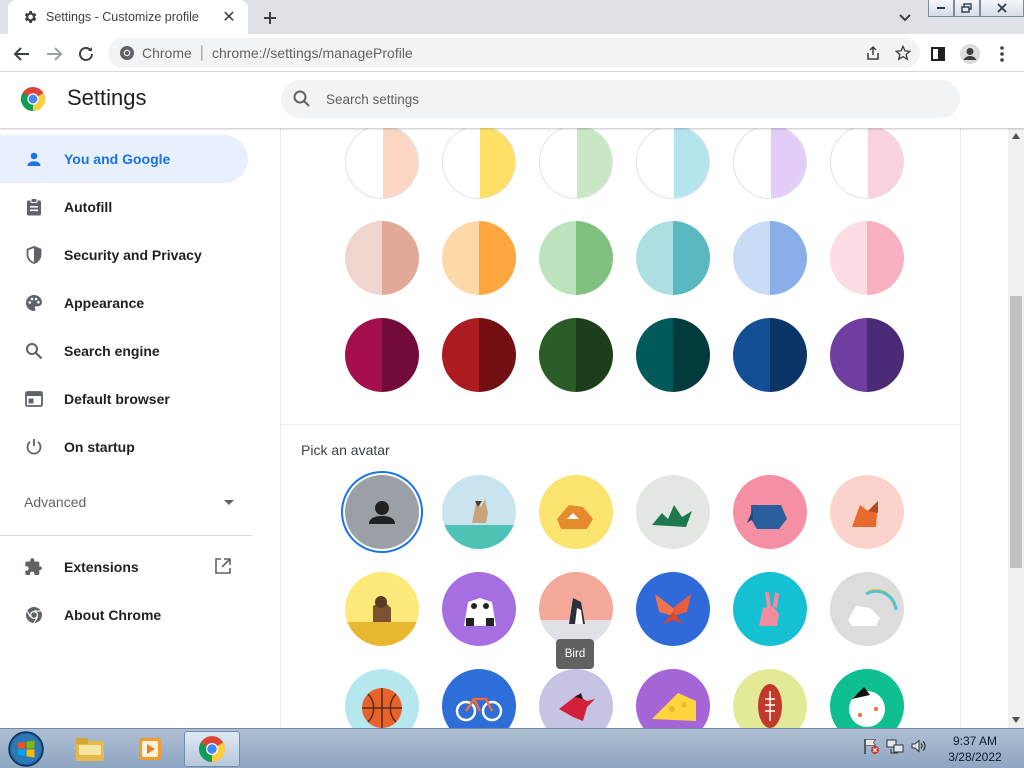 This screenshot has height=768, width=1024. I want to click on search-input, so click(626, 99).